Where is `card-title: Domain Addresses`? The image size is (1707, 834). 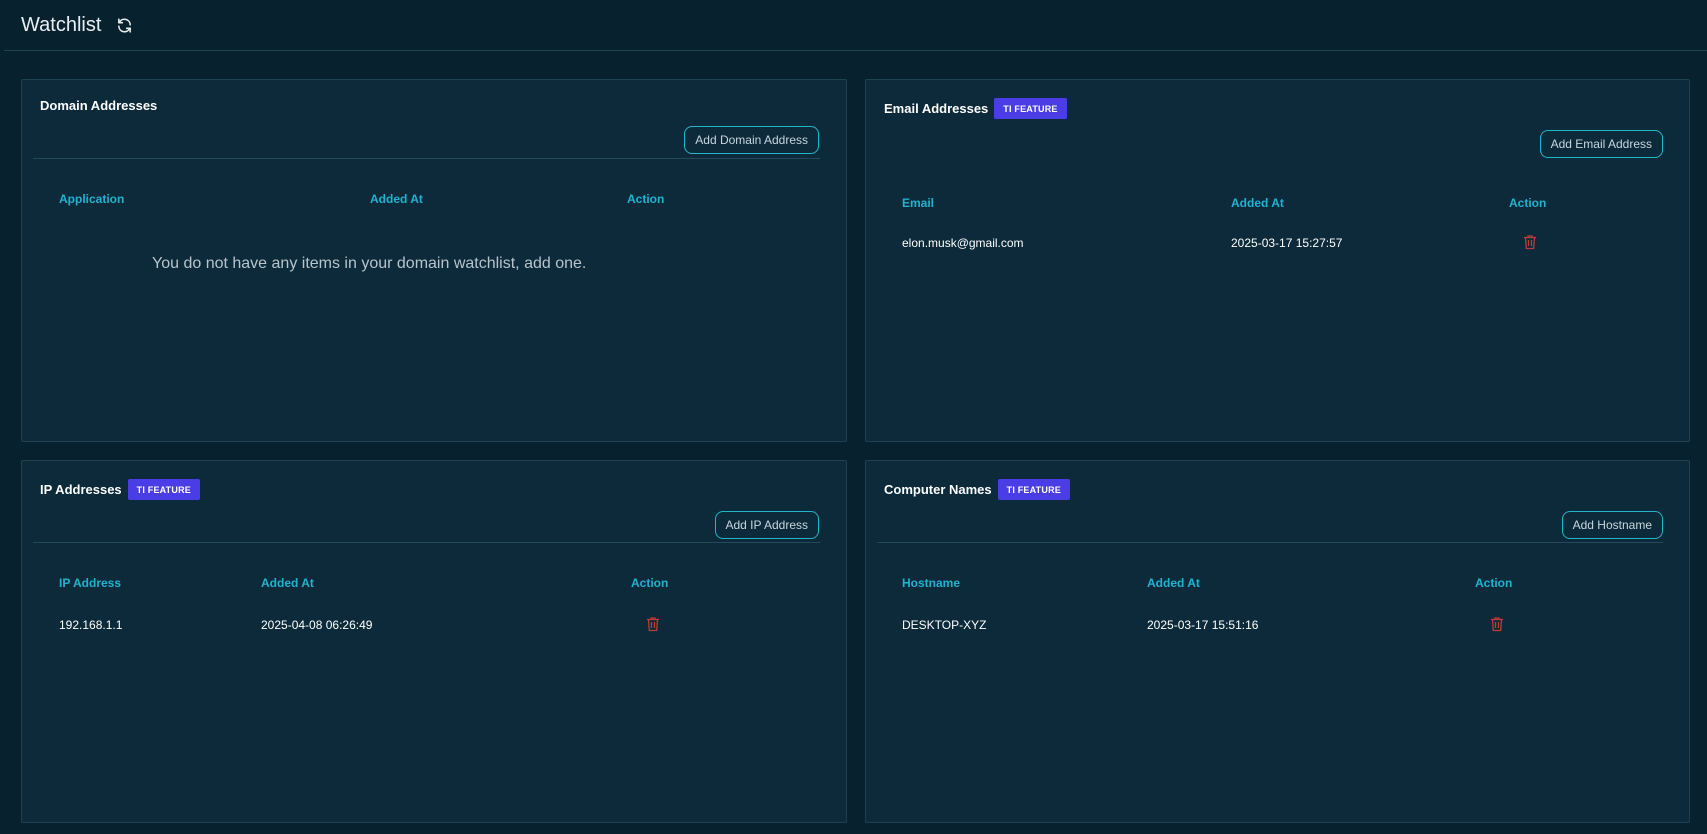
card-title: Domain Addresses is located at coordinates (99, 105).